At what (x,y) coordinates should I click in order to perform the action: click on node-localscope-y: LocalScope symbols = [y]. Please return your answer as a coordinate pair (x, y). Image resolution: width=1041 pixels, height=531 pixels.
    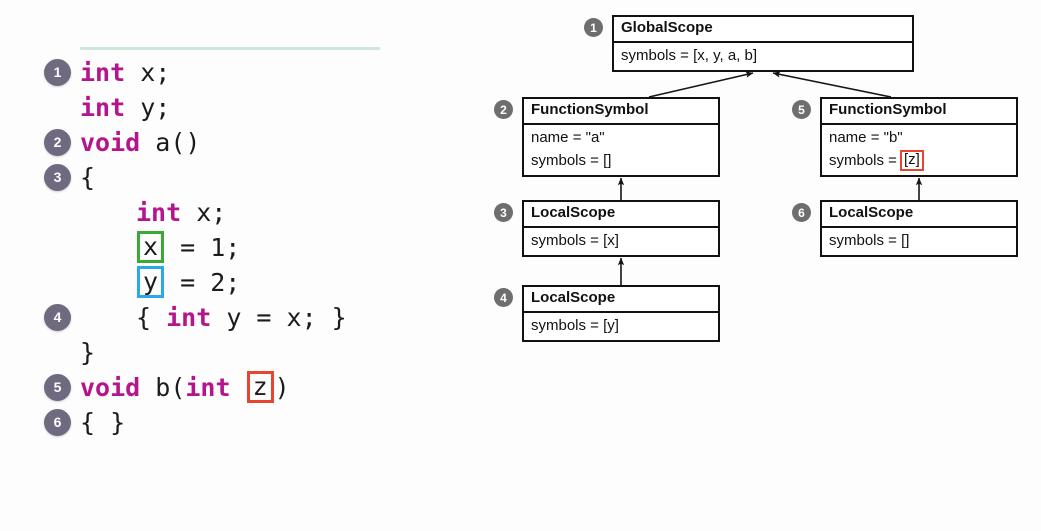
    Looking at the image, I should click on (621, 313).